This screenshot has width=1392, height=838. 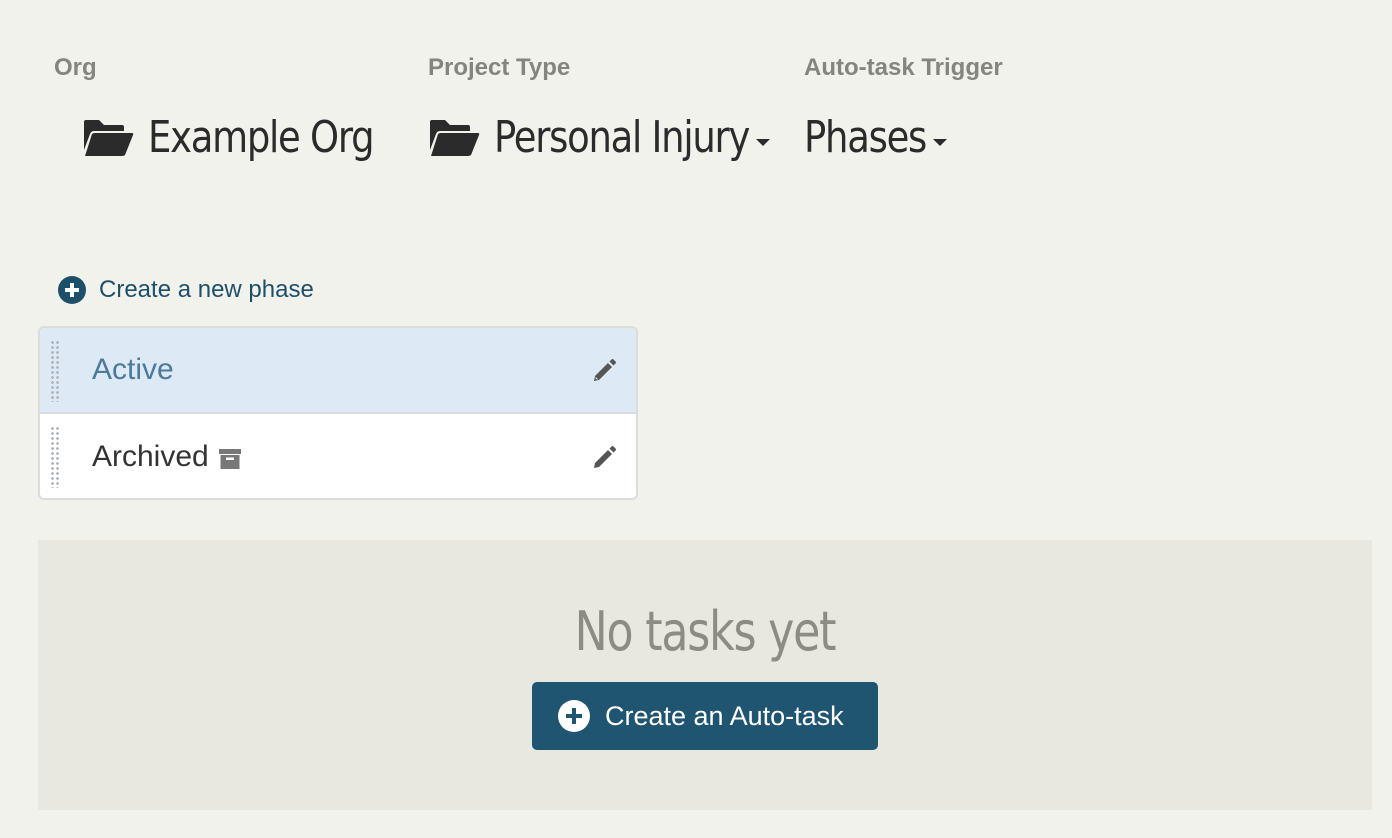 I want to click on project-type-selector: Project Type Personal Injury, so click(x=599, y=108).